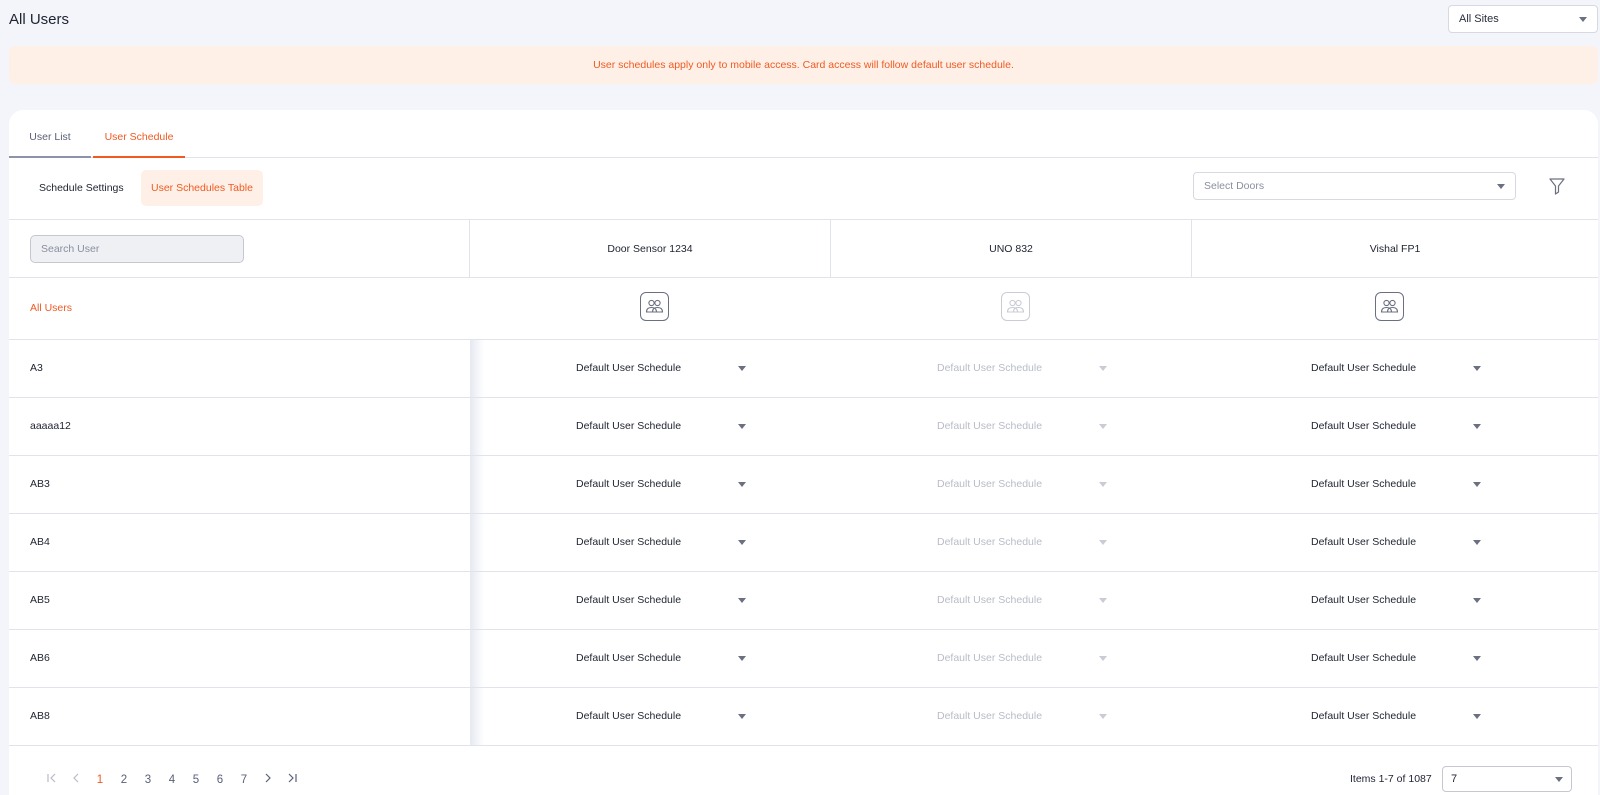  What do you see at coordinates (40, 658) in the screenshot?
I see `user-name: AB6` at bounding box center [40, 658].